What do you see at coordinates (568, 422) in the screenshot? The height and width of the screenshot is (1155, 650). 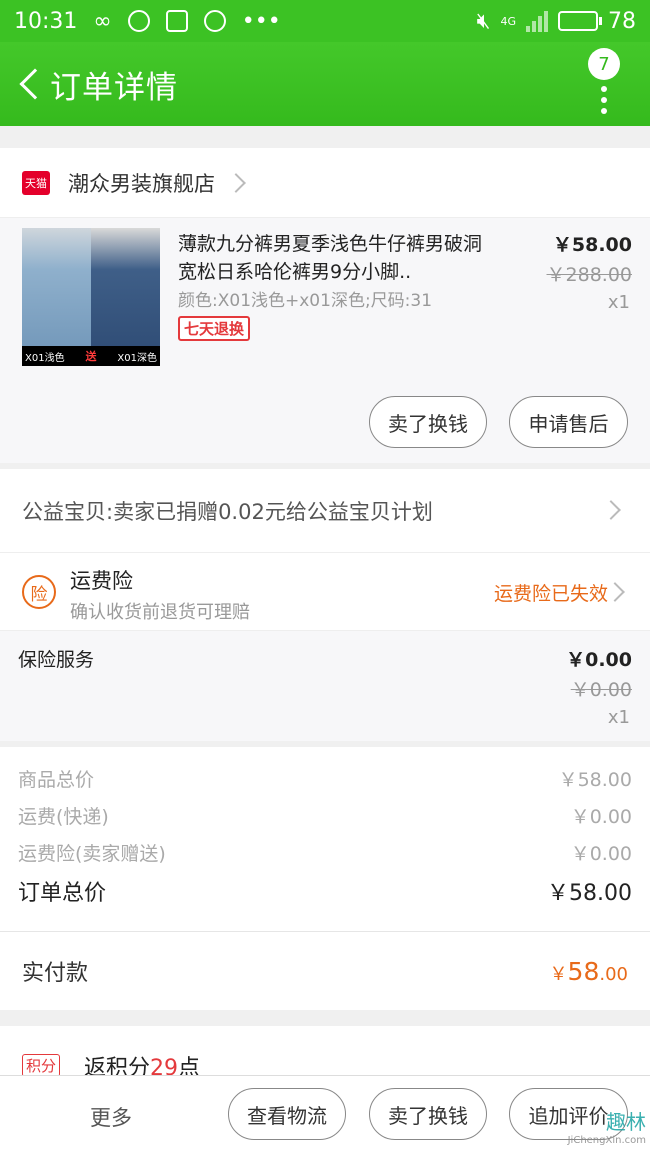 I see `after-sale-button: 申请售后` at bounding box center [568, 422].